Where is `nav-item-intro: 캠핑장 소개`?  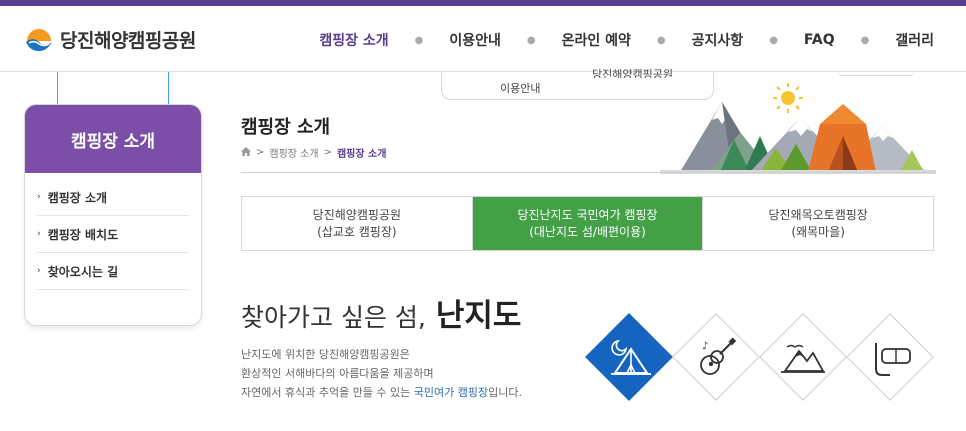 nav-item-intro: 캠핑장 소개 is located at coordinates (353, 40).